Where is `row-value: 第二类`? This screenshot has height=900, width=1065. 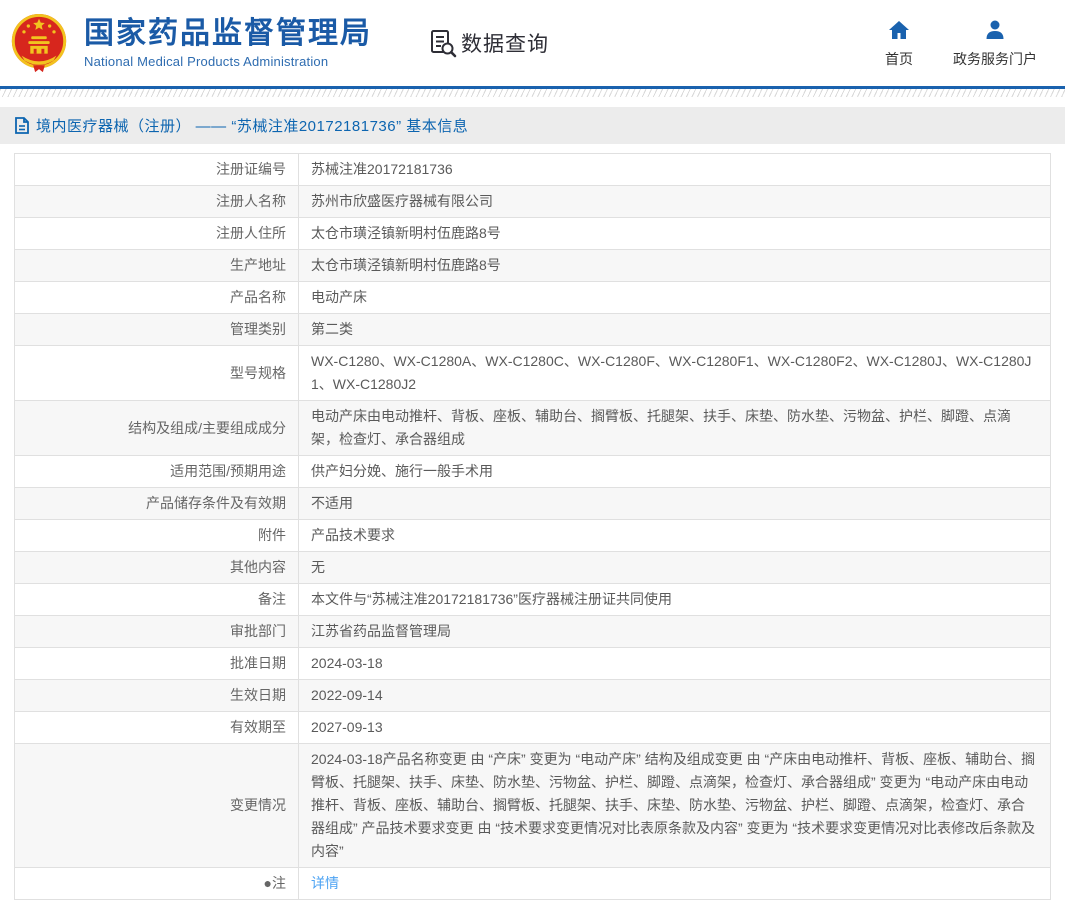 row-value: 第二类 is located at coordinates (674, 329).